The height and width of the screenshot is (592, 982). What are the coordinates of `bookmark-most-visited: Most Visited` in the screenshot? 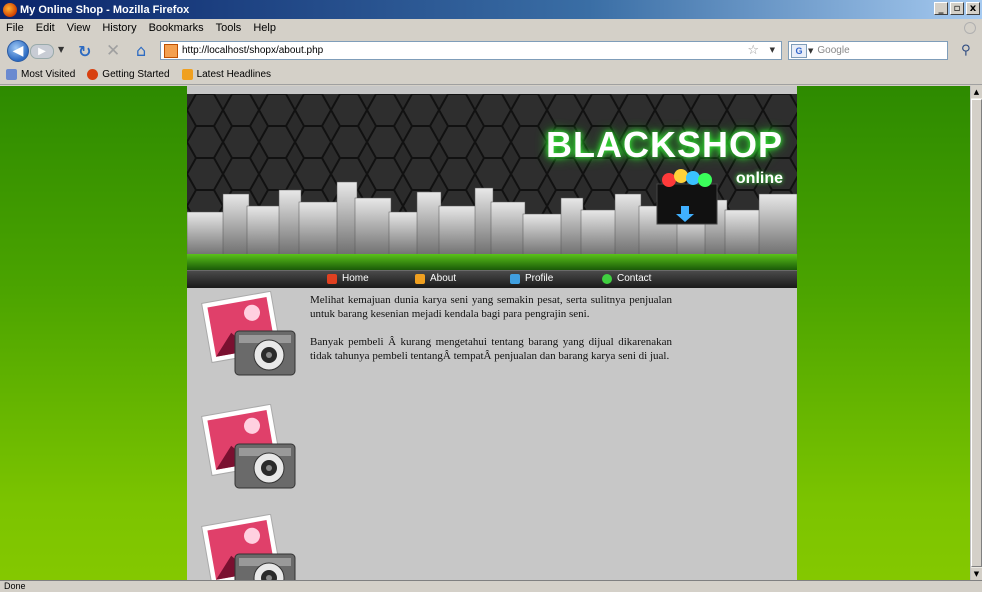 It's located at (40, 74).